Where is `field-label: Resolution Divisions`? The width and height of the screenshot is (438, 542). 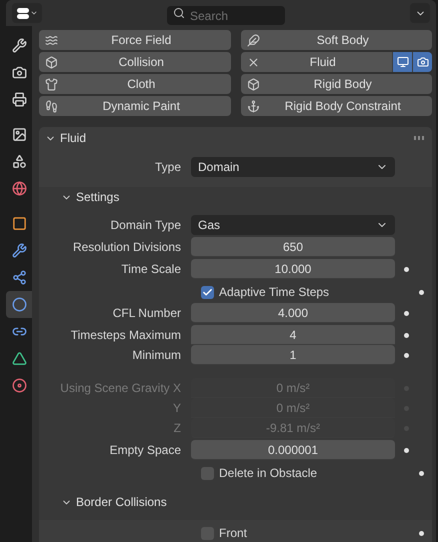 field-label: Resolution Divisions is located at coordinates (127, 247).